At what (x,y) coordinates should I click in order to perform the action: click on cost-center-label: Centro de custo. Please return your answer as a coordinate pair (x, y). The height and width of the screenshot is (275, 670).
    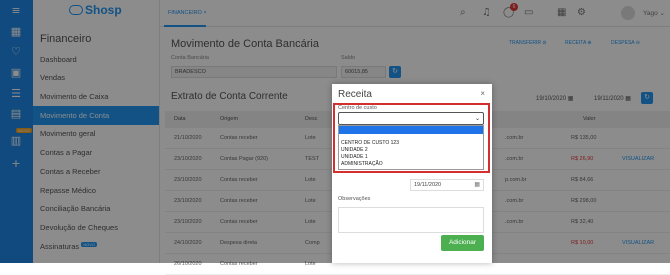
    Looking at the image, I should click on (357, 108).